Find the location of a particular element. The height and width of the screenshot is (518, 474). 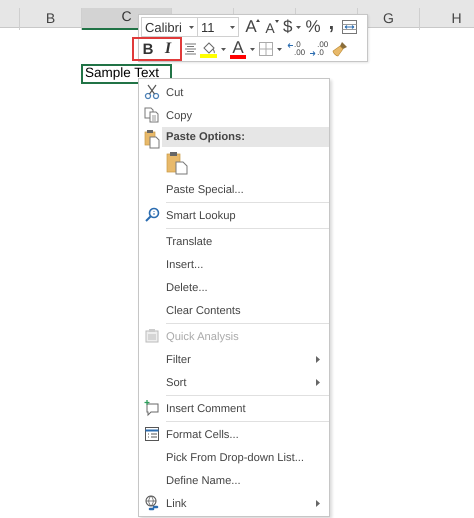

menu-item: Link is located at coordinates (234, 503).